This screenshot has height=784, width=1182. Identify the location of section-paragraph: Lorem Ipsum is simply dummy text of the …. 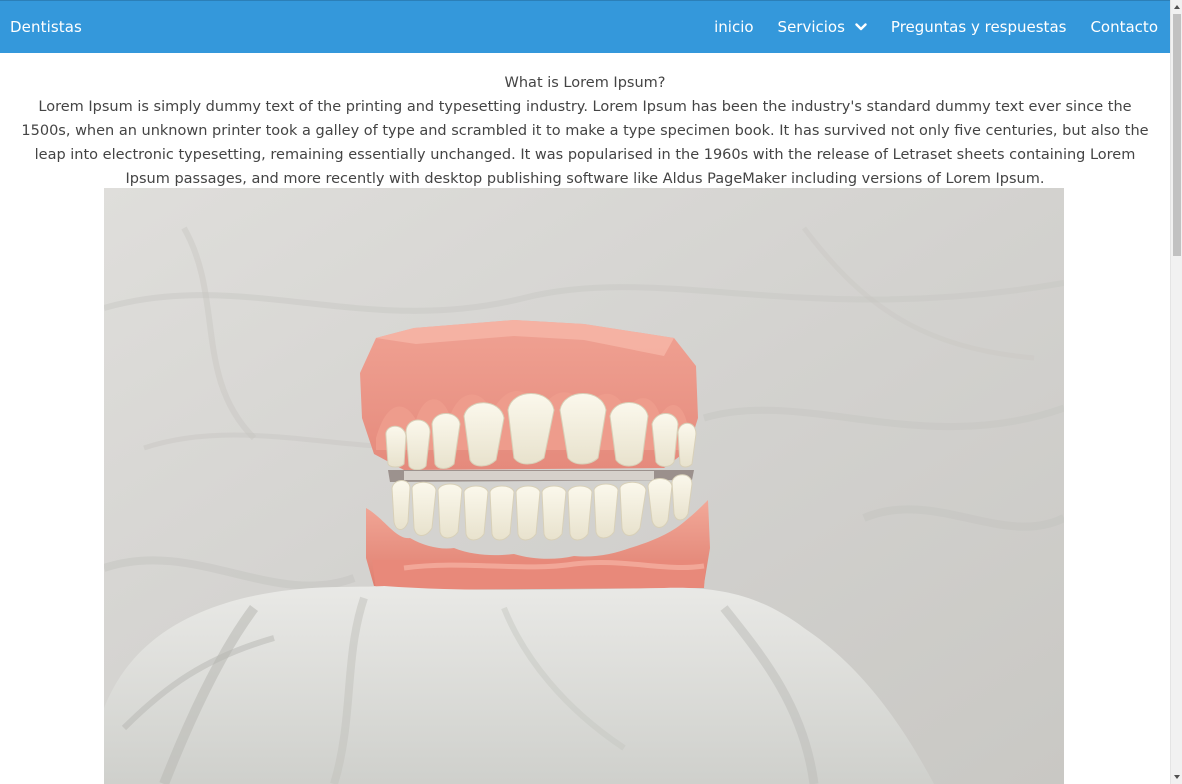
(585, 143).